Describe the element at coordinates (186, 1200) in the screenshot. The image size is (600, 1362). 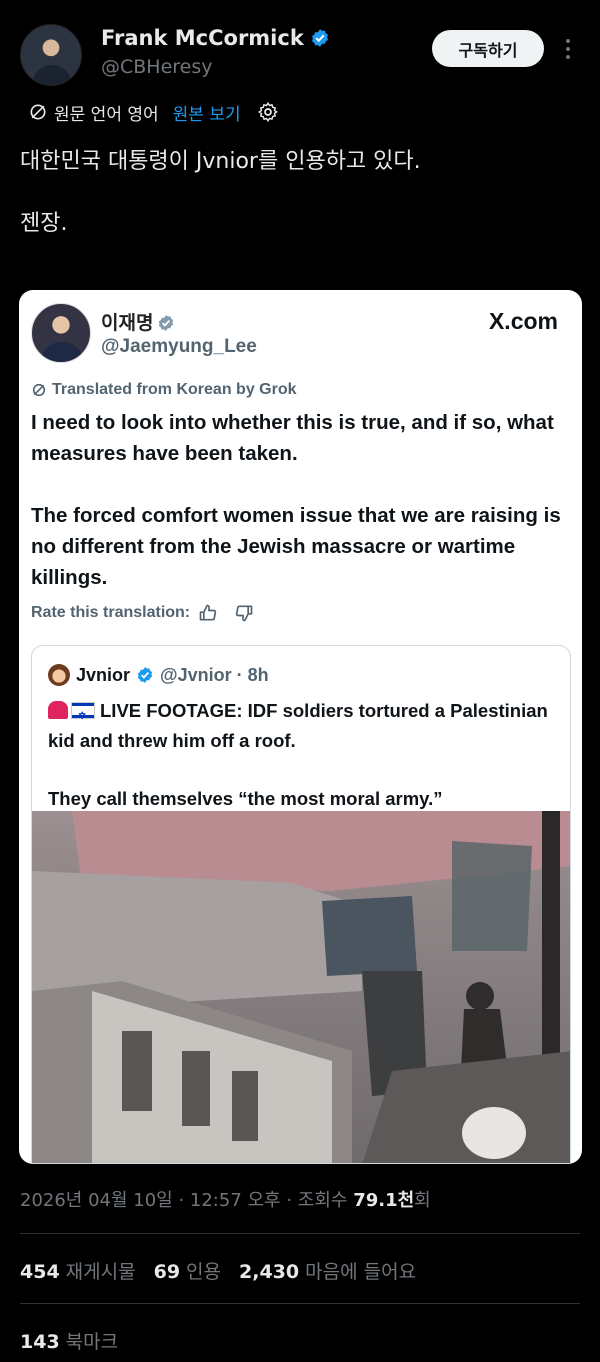
I see `tweet-timestamp: 2026년 04월 10일 · 12:57 오후 · 조회수` at that location.